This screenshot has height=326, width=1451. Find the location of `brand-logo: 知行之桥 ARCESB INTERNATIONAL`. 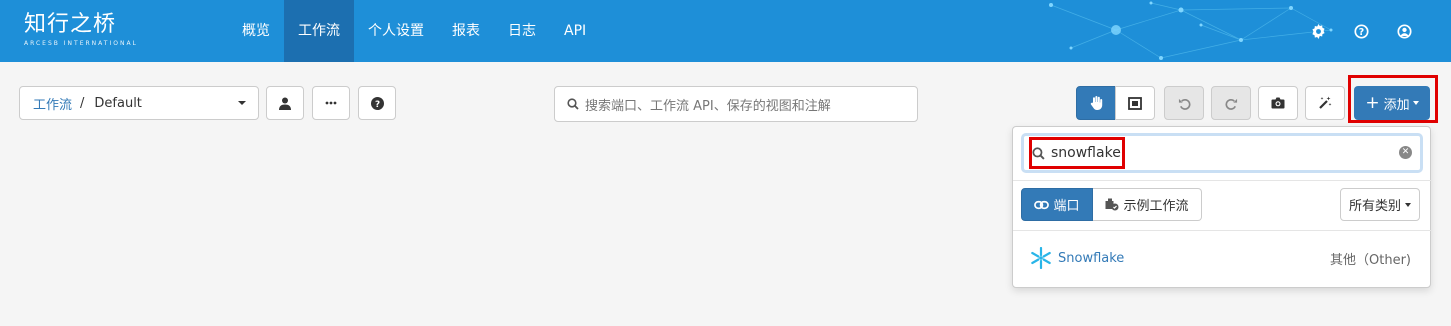

brand-logo: 知行之桥 ARCESB INTERNATIONAL is located at coordinates (81, 29).